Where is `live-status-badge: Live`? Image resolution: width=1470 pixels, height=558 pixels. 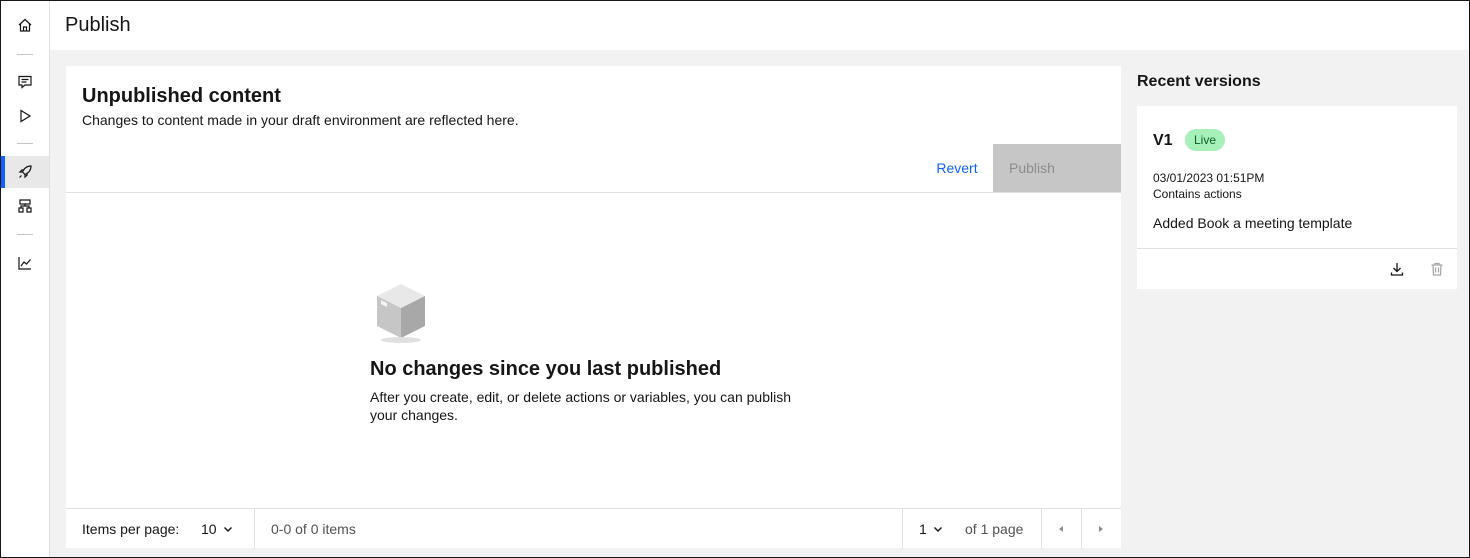 live-status-badge: Live is located at coordinates (1205, 140).